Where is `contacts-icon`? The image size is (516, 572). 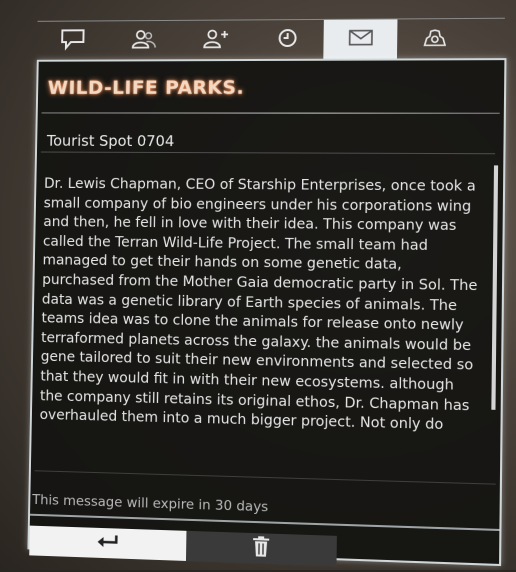 contacts-icon is located at coordinates (143, 41).